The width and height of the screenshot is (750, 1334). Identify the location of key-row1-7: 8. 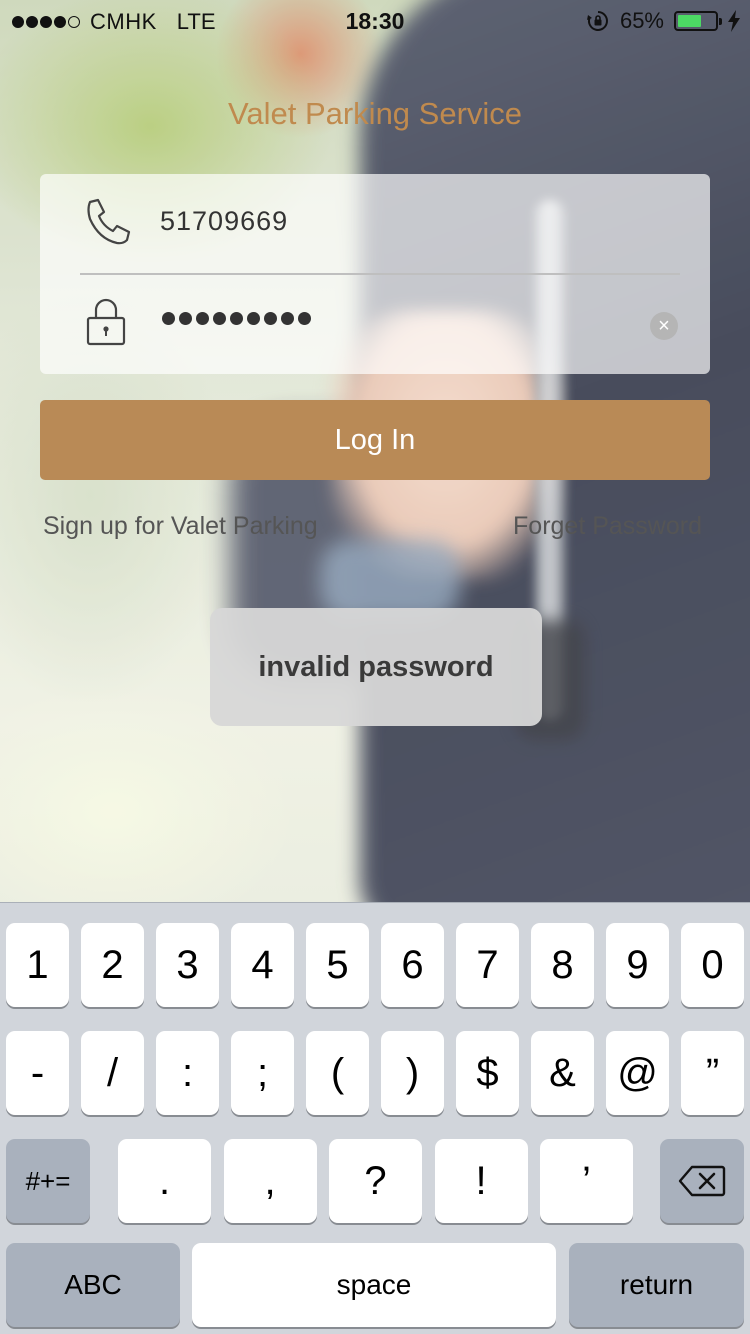
(562, 965).